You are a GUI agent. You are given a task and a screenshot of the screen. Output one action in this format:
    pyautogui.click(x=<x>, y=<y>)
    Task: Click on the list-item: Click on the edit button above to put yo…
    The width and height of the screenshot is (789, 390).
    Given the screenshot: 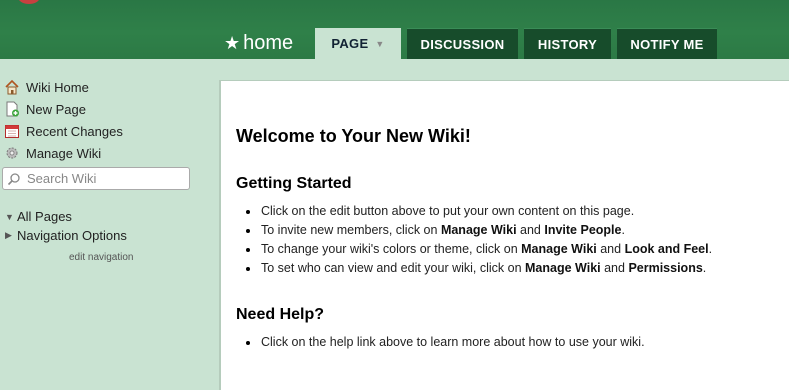 What is the action you would take?
    pyautogui.click(x=478, y=211)
    